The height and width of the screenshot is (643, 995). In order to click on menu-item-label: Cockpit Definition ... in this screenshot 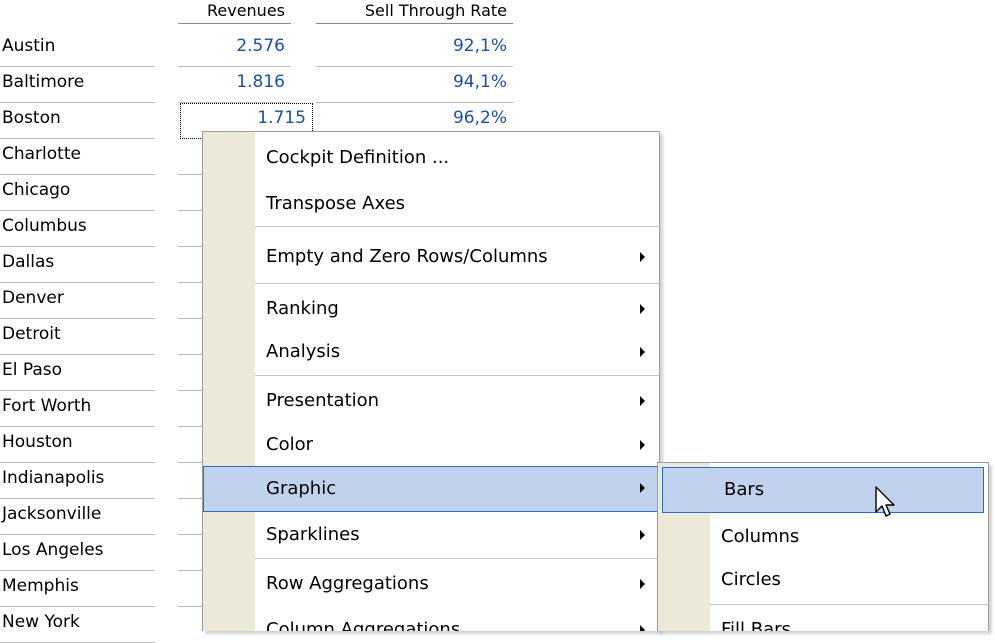, I will do `click(358, 157)`.